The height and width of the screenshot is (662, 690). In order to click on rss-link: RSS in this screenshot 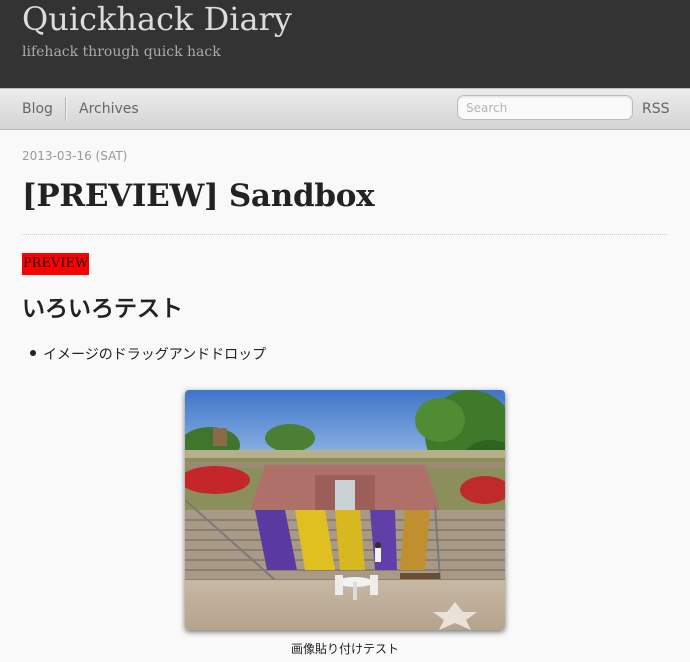, I will do `click(656, 109)`.